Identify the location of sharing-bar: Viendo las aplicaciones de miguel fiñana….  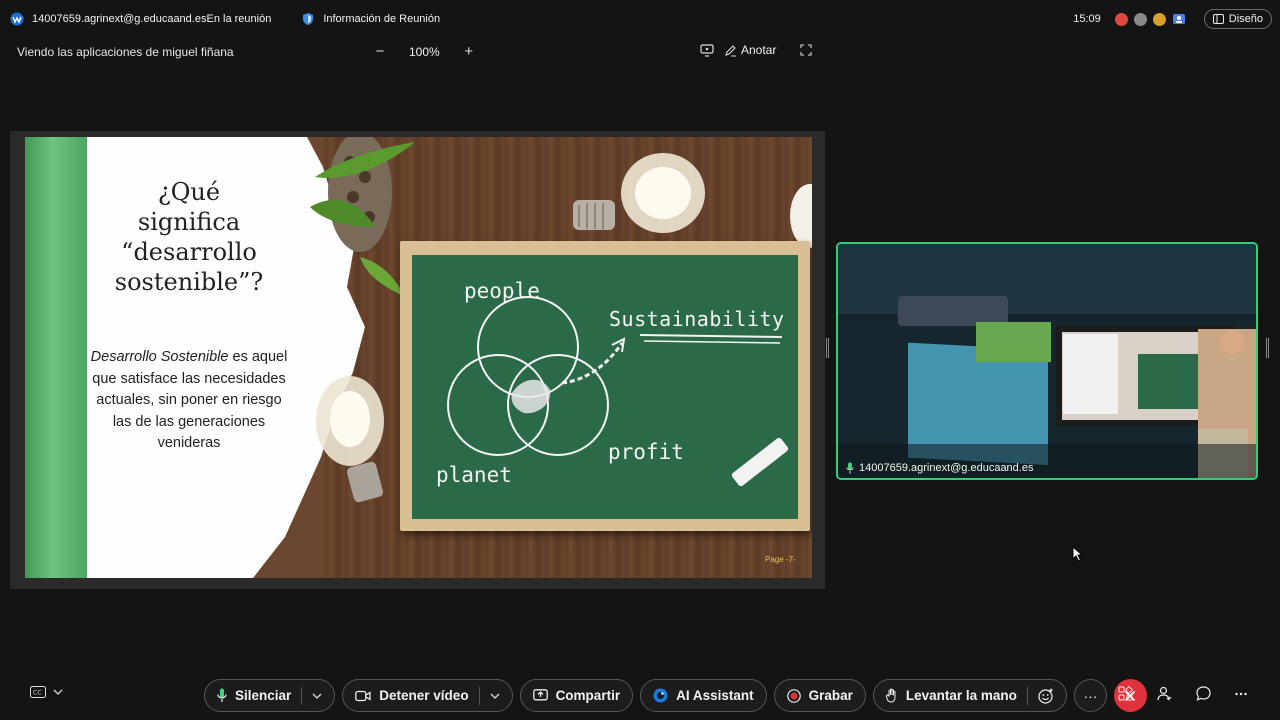
(415, 53).